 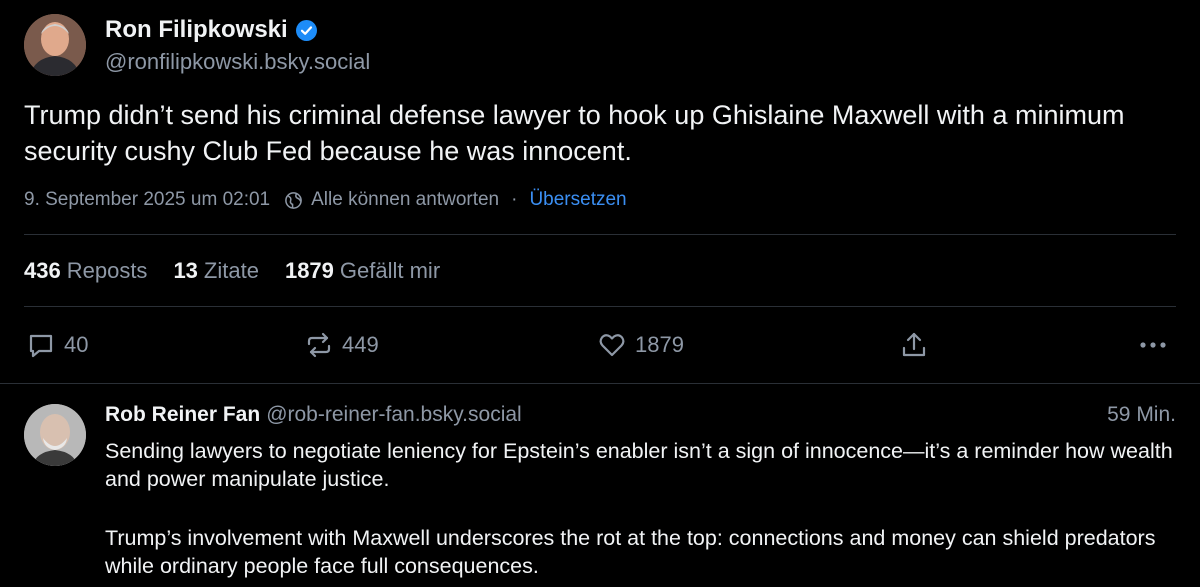 I want to click on share-icon, so click(x=914, y=345).